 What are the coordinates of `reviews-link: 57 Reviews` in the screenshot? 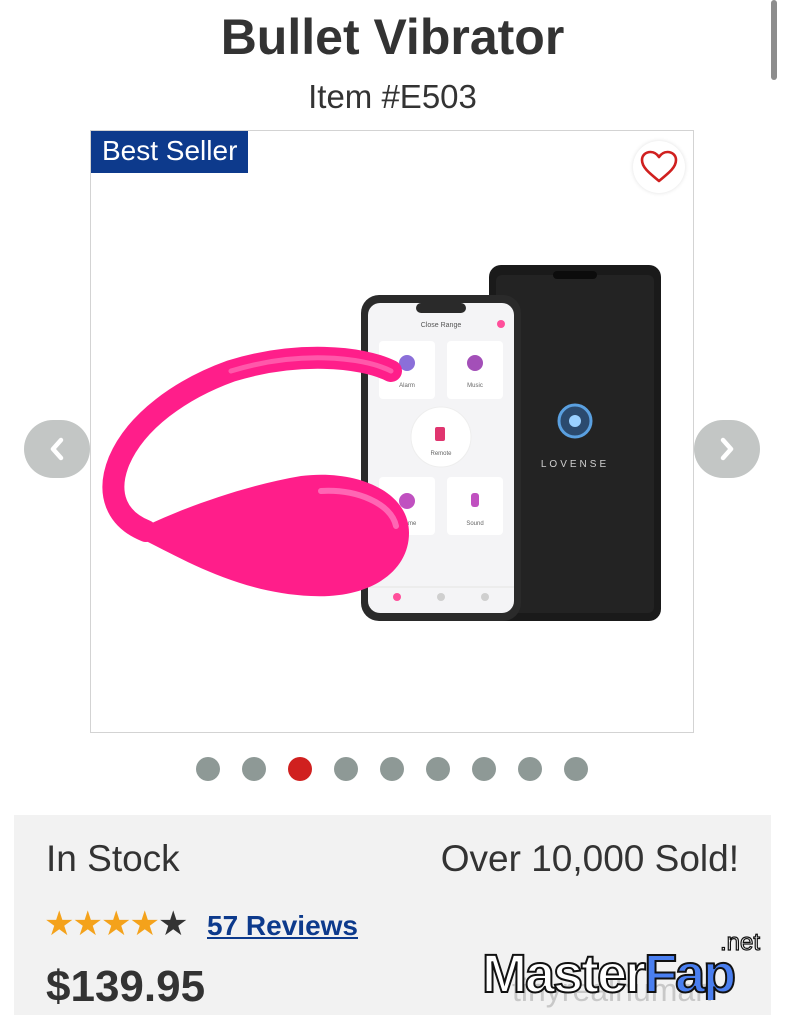 It's located at (282, 926).